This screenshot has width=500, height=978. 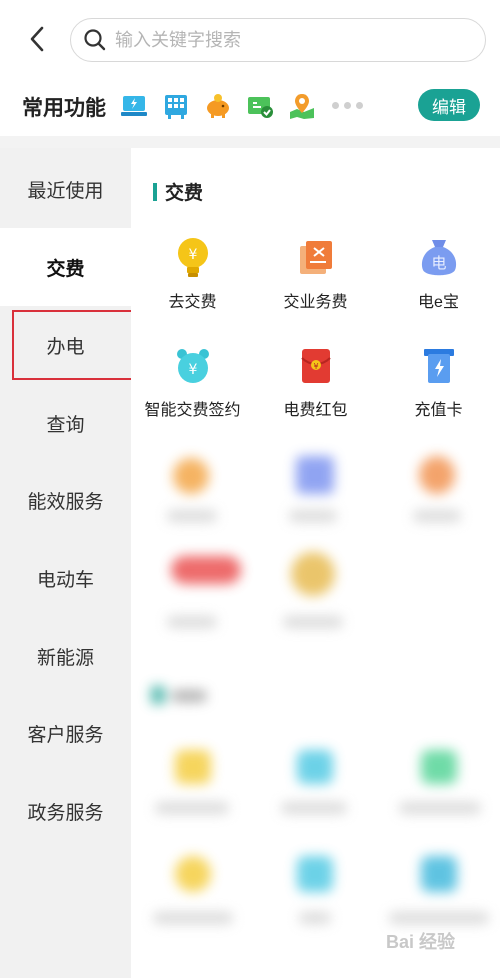 I want to click on sidebar-item-electric-vehicle: 电动车, so click(x=65, y=578).